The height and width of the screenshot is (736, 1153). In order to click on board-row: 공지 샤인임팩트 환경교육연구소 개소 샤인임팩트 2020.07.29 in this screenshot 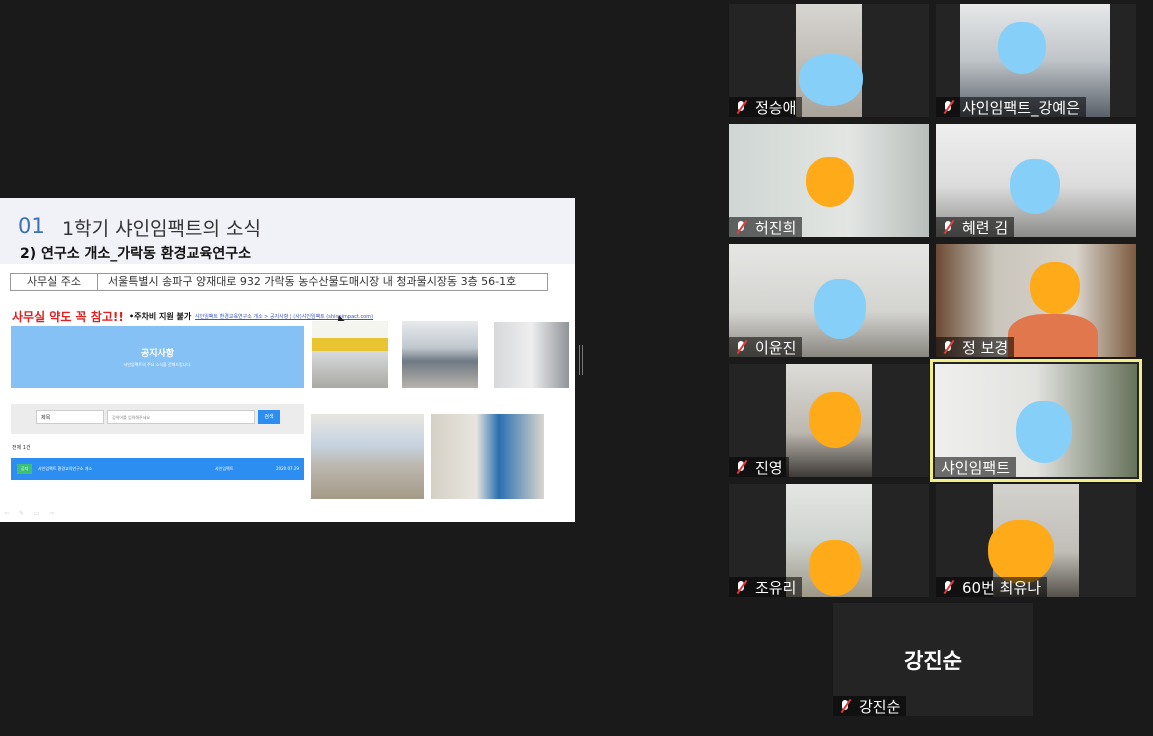, I will do `click(157, 469)`.